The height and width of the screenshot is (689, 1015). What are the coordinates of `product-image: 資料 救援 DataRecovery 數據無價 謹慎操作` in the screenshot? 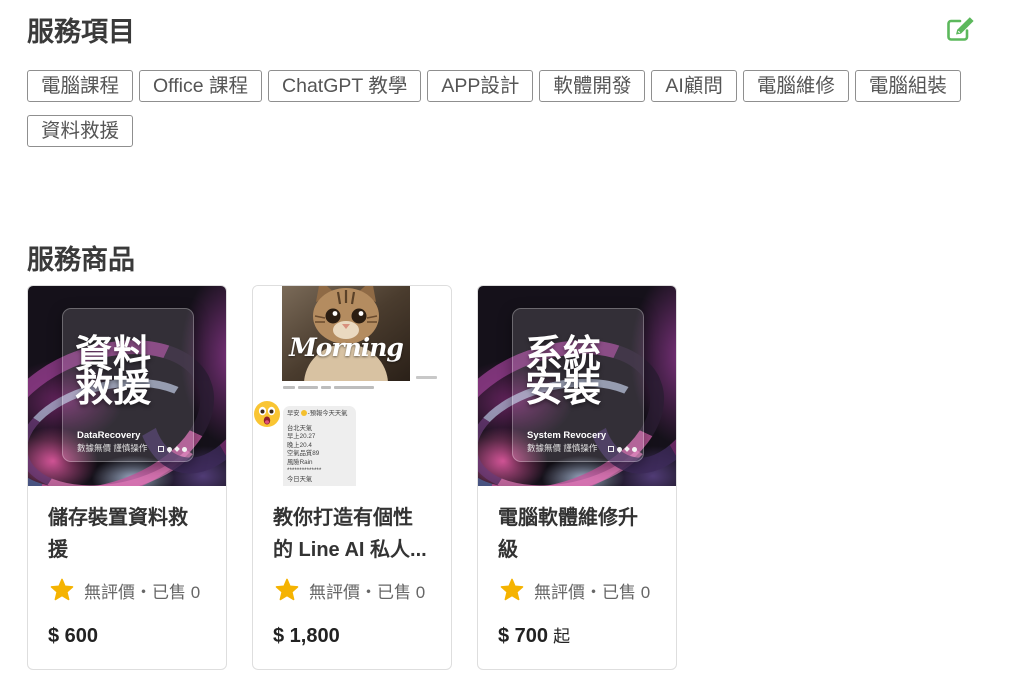 It's located at (127, 386).